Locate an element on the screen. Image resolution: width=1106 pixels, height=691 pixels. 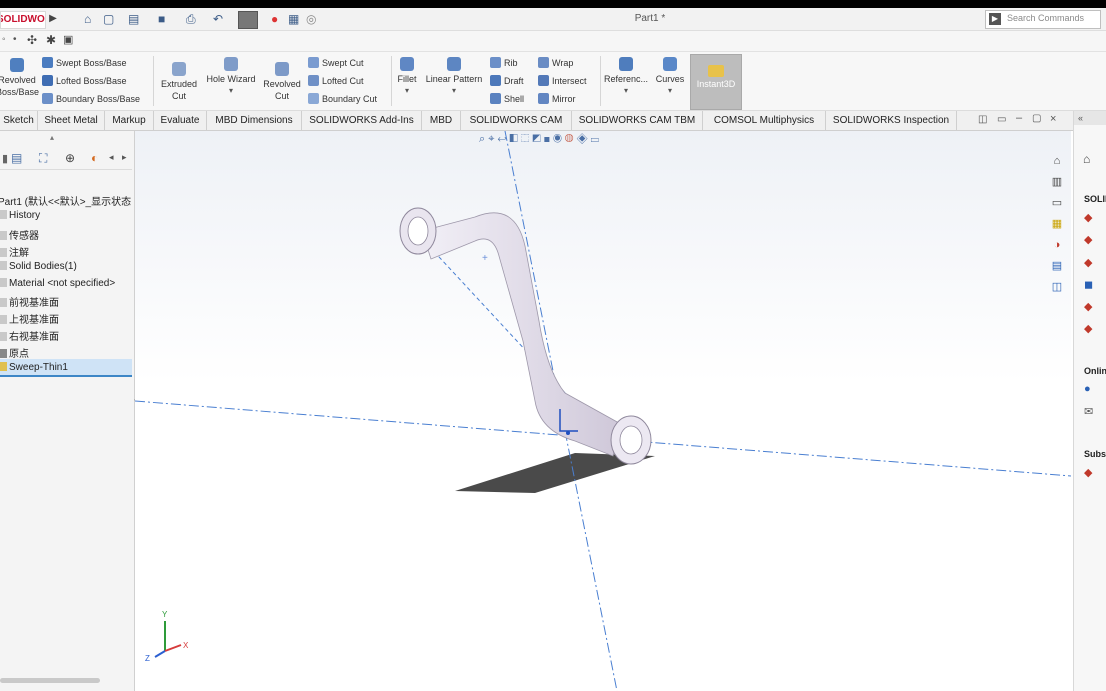
tab-mbd: MBD is located at coordinates (441, 120).